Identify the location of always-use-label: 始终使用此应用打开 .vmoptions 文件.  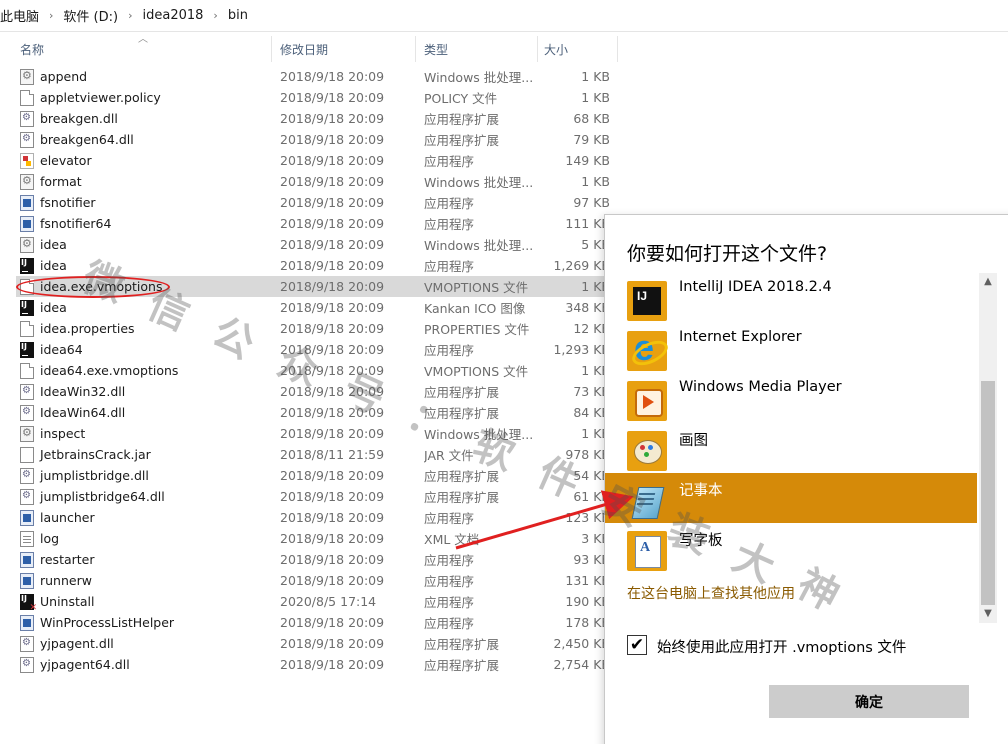
(781, 646).